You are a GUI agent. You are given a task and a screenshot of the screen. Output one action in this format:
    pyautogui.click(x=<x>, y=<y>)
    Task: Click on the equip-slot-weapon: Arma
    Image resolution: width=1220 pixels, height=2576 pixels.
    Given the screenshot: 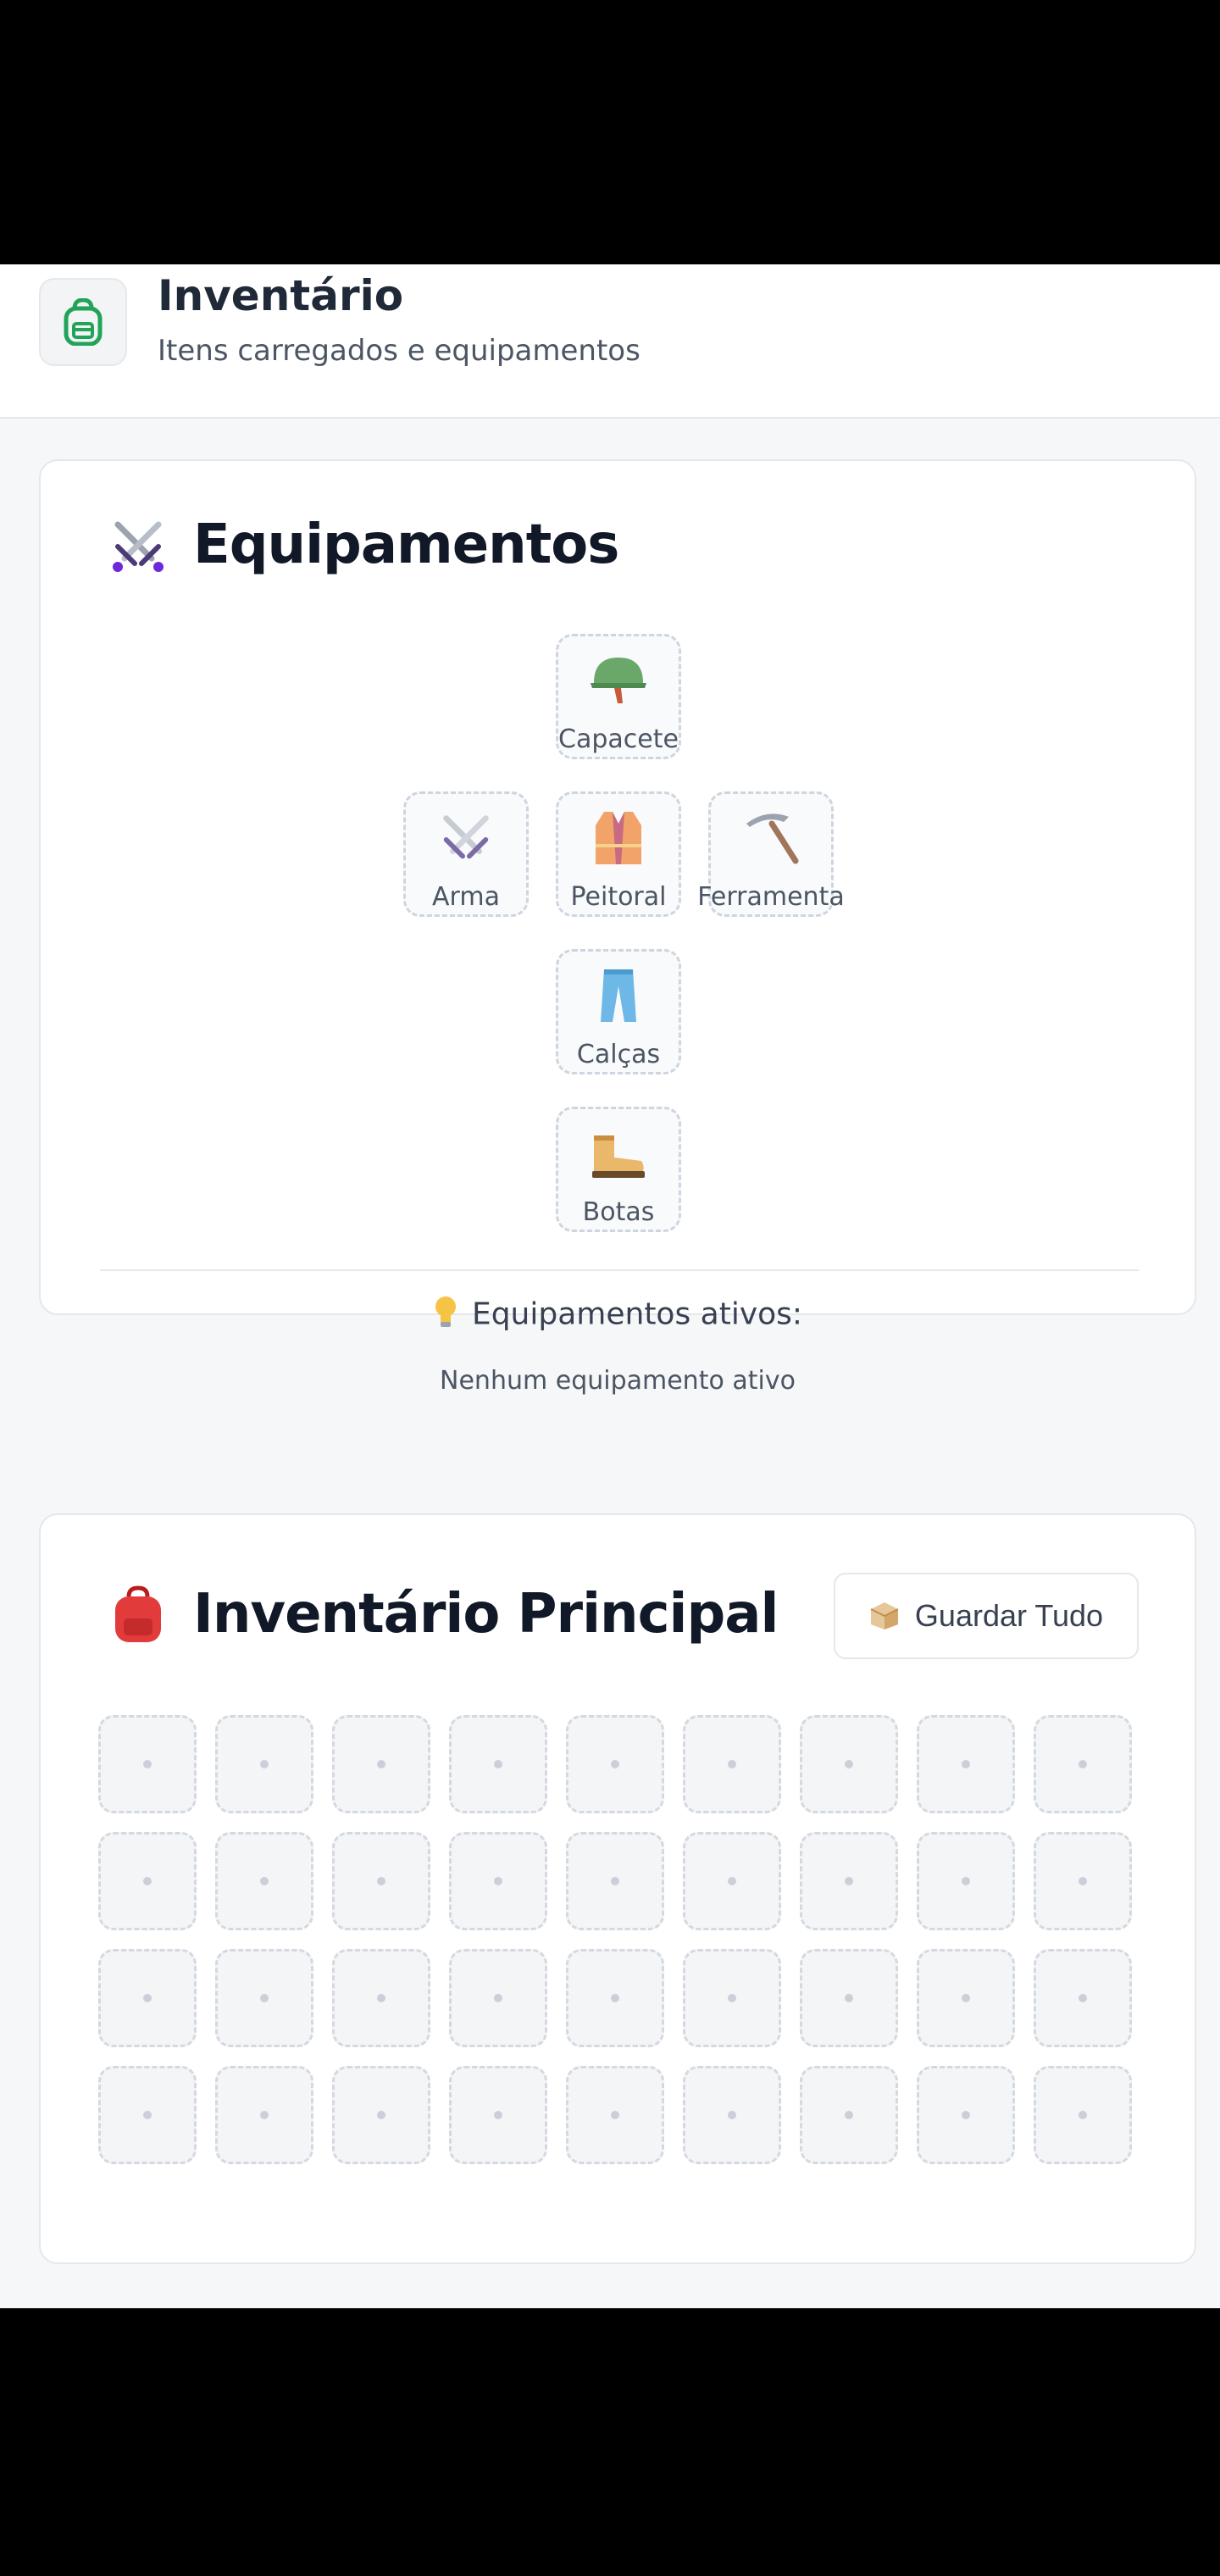 What is the action you would take?
    pyautogui.click(x=466, y=854)
    